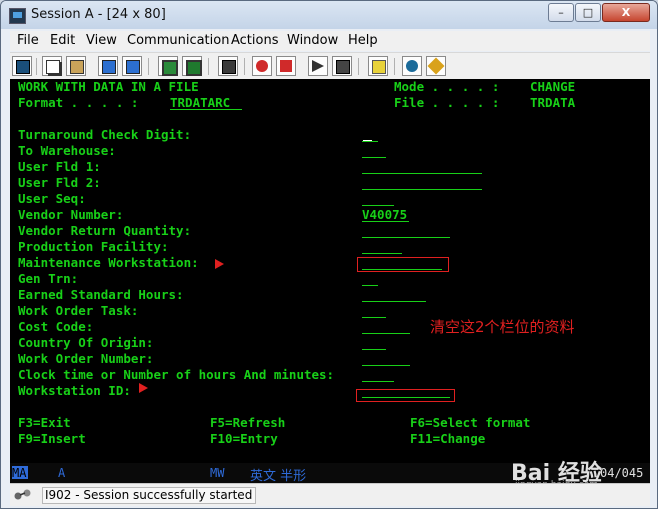 The image size is (658, 509). What do you see at coordinates (342, 66) in the screenshot?
I see `run-macro-icon` at bounding box center [342, 66].